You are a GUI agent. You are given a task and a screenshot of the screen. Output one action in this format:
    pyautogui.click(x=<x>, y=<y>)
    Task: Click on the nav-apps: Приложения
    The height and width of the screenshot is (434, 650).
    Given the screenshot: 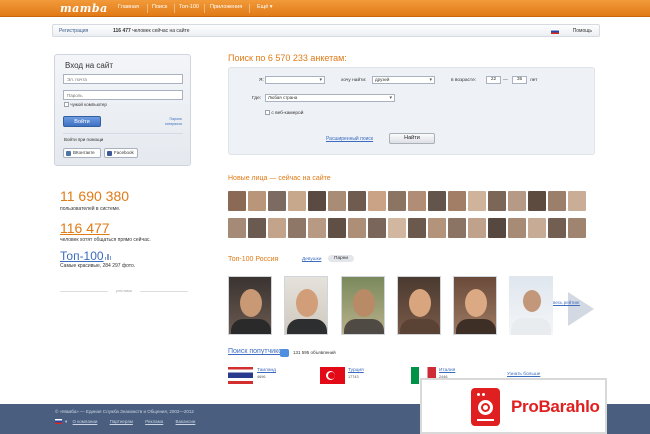 What is the action you would take?
    pyautogui.click(x=226, y=7)
    